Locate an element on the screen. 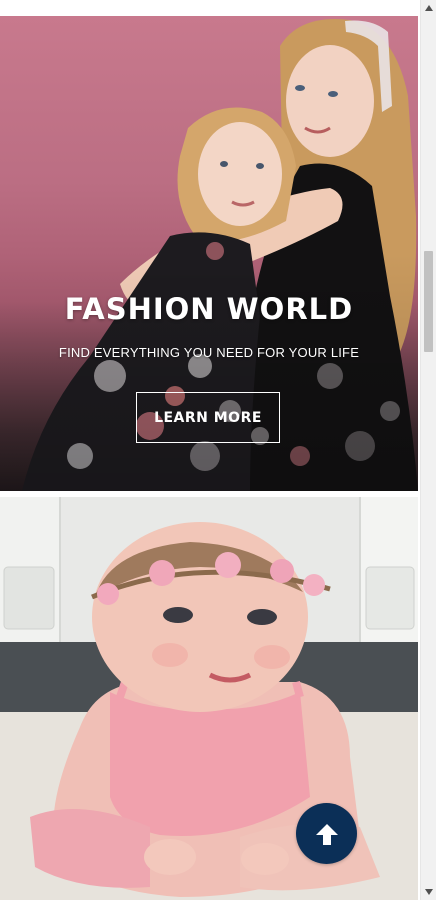 The height and width of the screenshot is (900, 436). scroll-down-button is located at coordinates (428, 892).